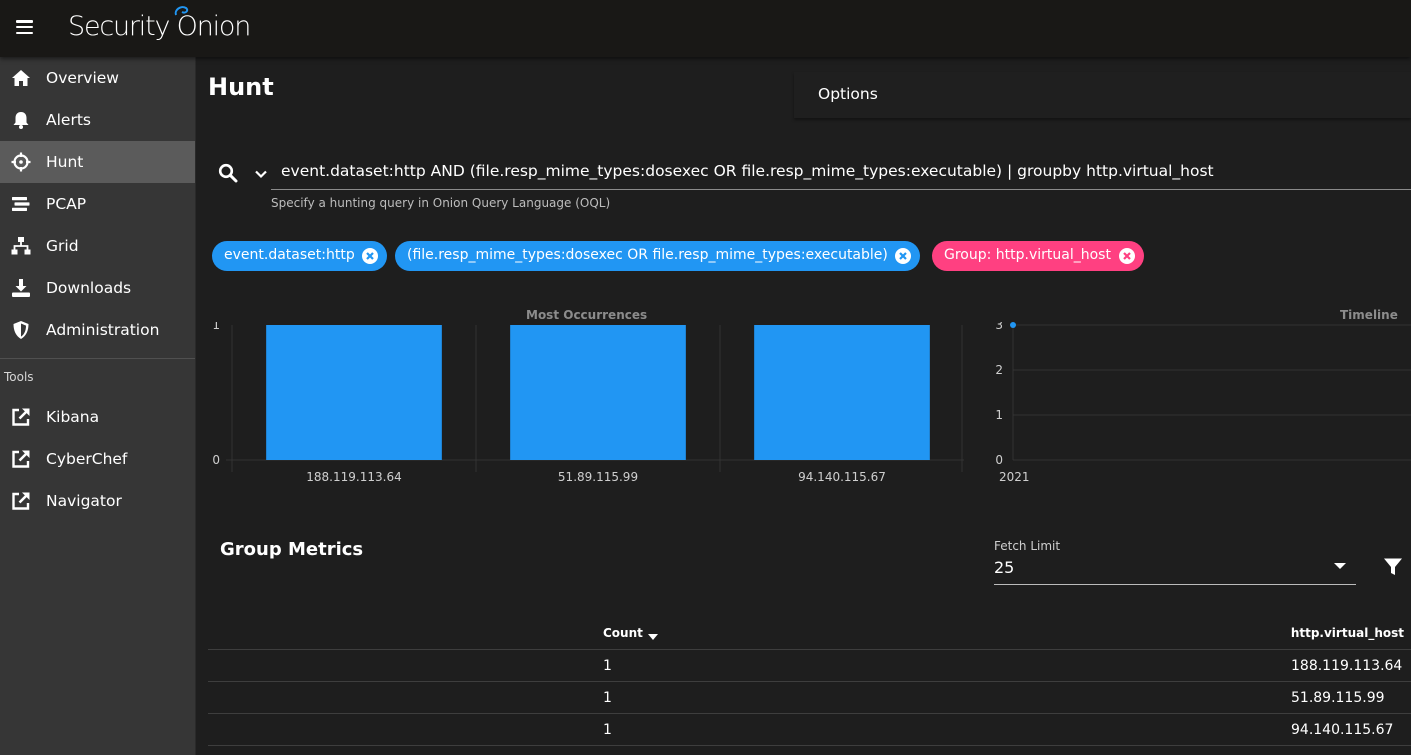 This screenshot has width=1411, height=755. I want to click on tools-section-title: Tools, so click(19, 377).